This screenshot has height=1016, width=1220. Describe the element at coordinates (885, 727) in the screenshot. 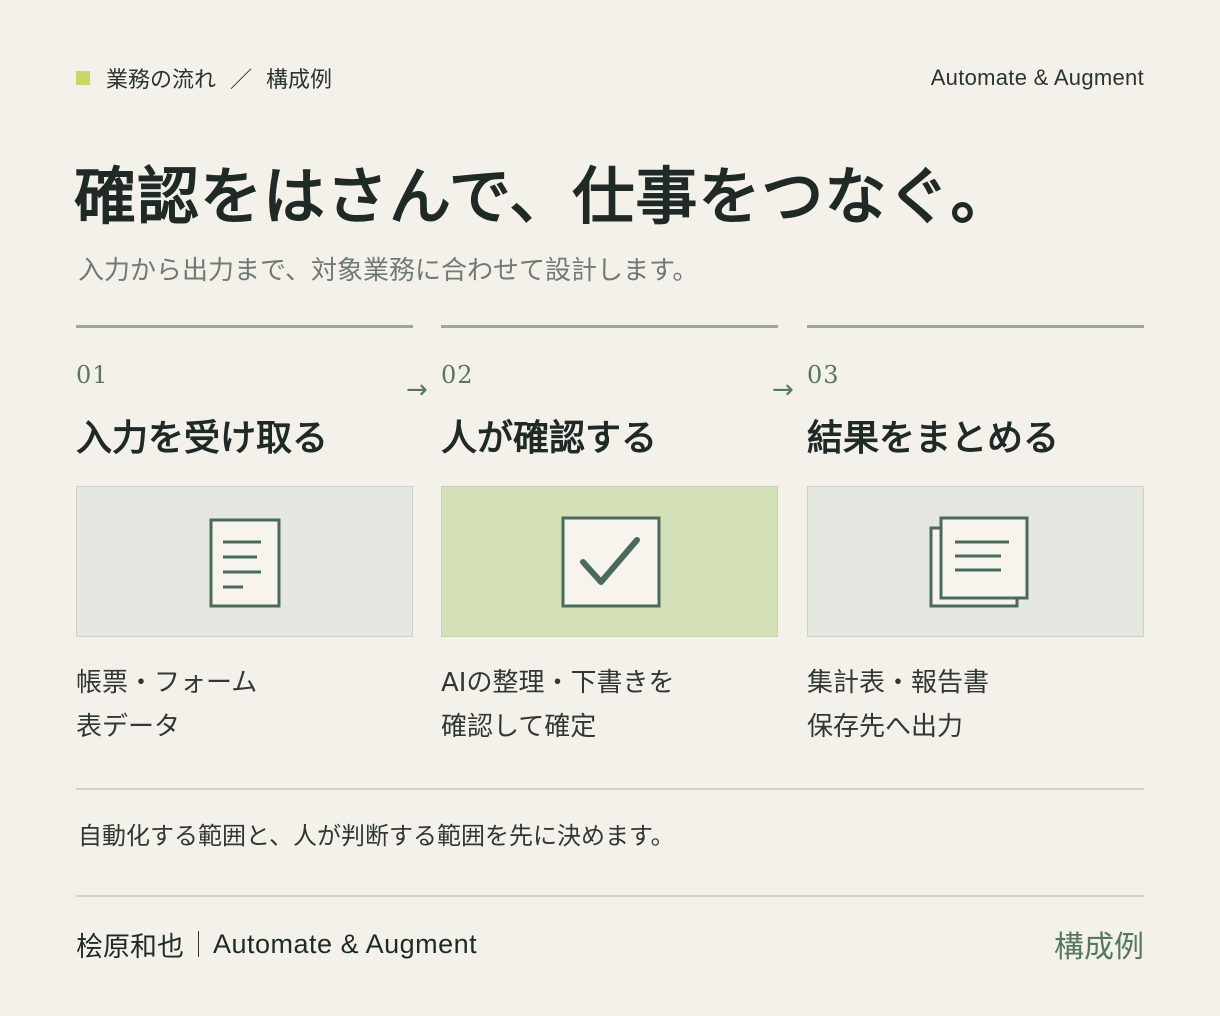

I see `step-description-line: 保存先へ出力` at that location.